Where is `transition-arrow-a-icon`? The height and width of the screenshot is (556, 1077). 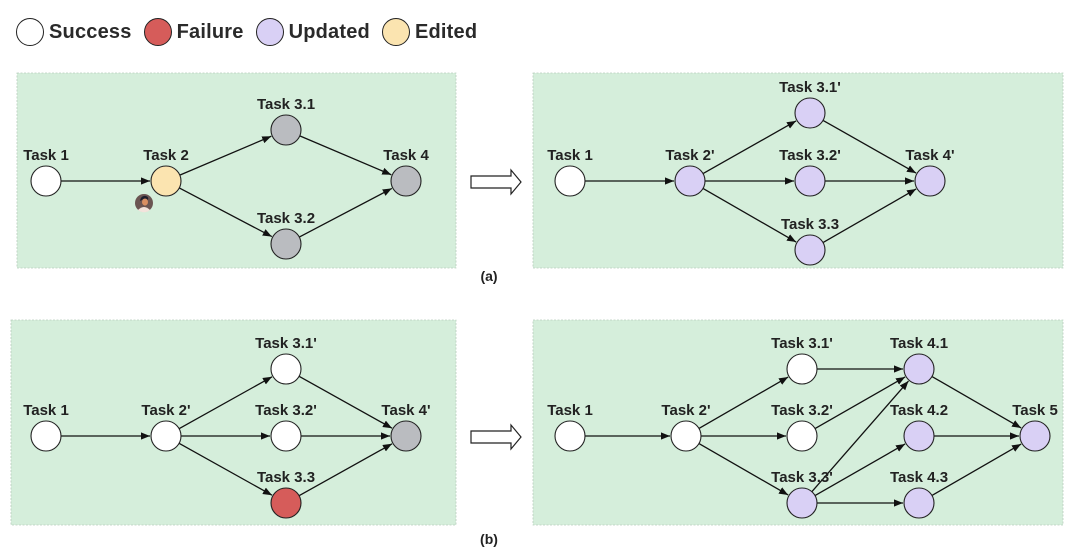 transition-arrow-a-icon is located at coordinates (496, 182).